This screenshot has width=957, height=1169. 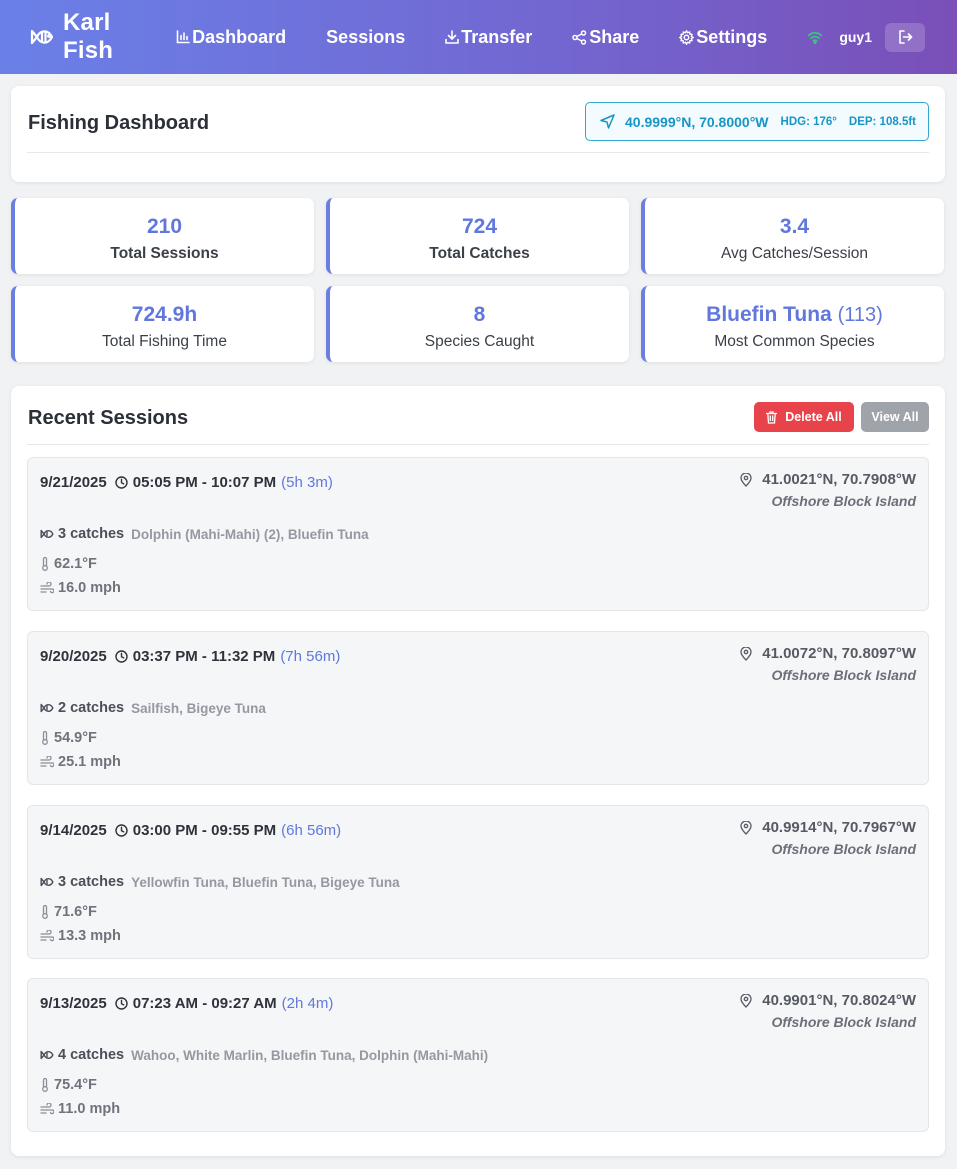 What do you see at coordinates (607, 121) in the screenshot?
I see `navigation-arrow-icon` at bounding box center [607, 121].